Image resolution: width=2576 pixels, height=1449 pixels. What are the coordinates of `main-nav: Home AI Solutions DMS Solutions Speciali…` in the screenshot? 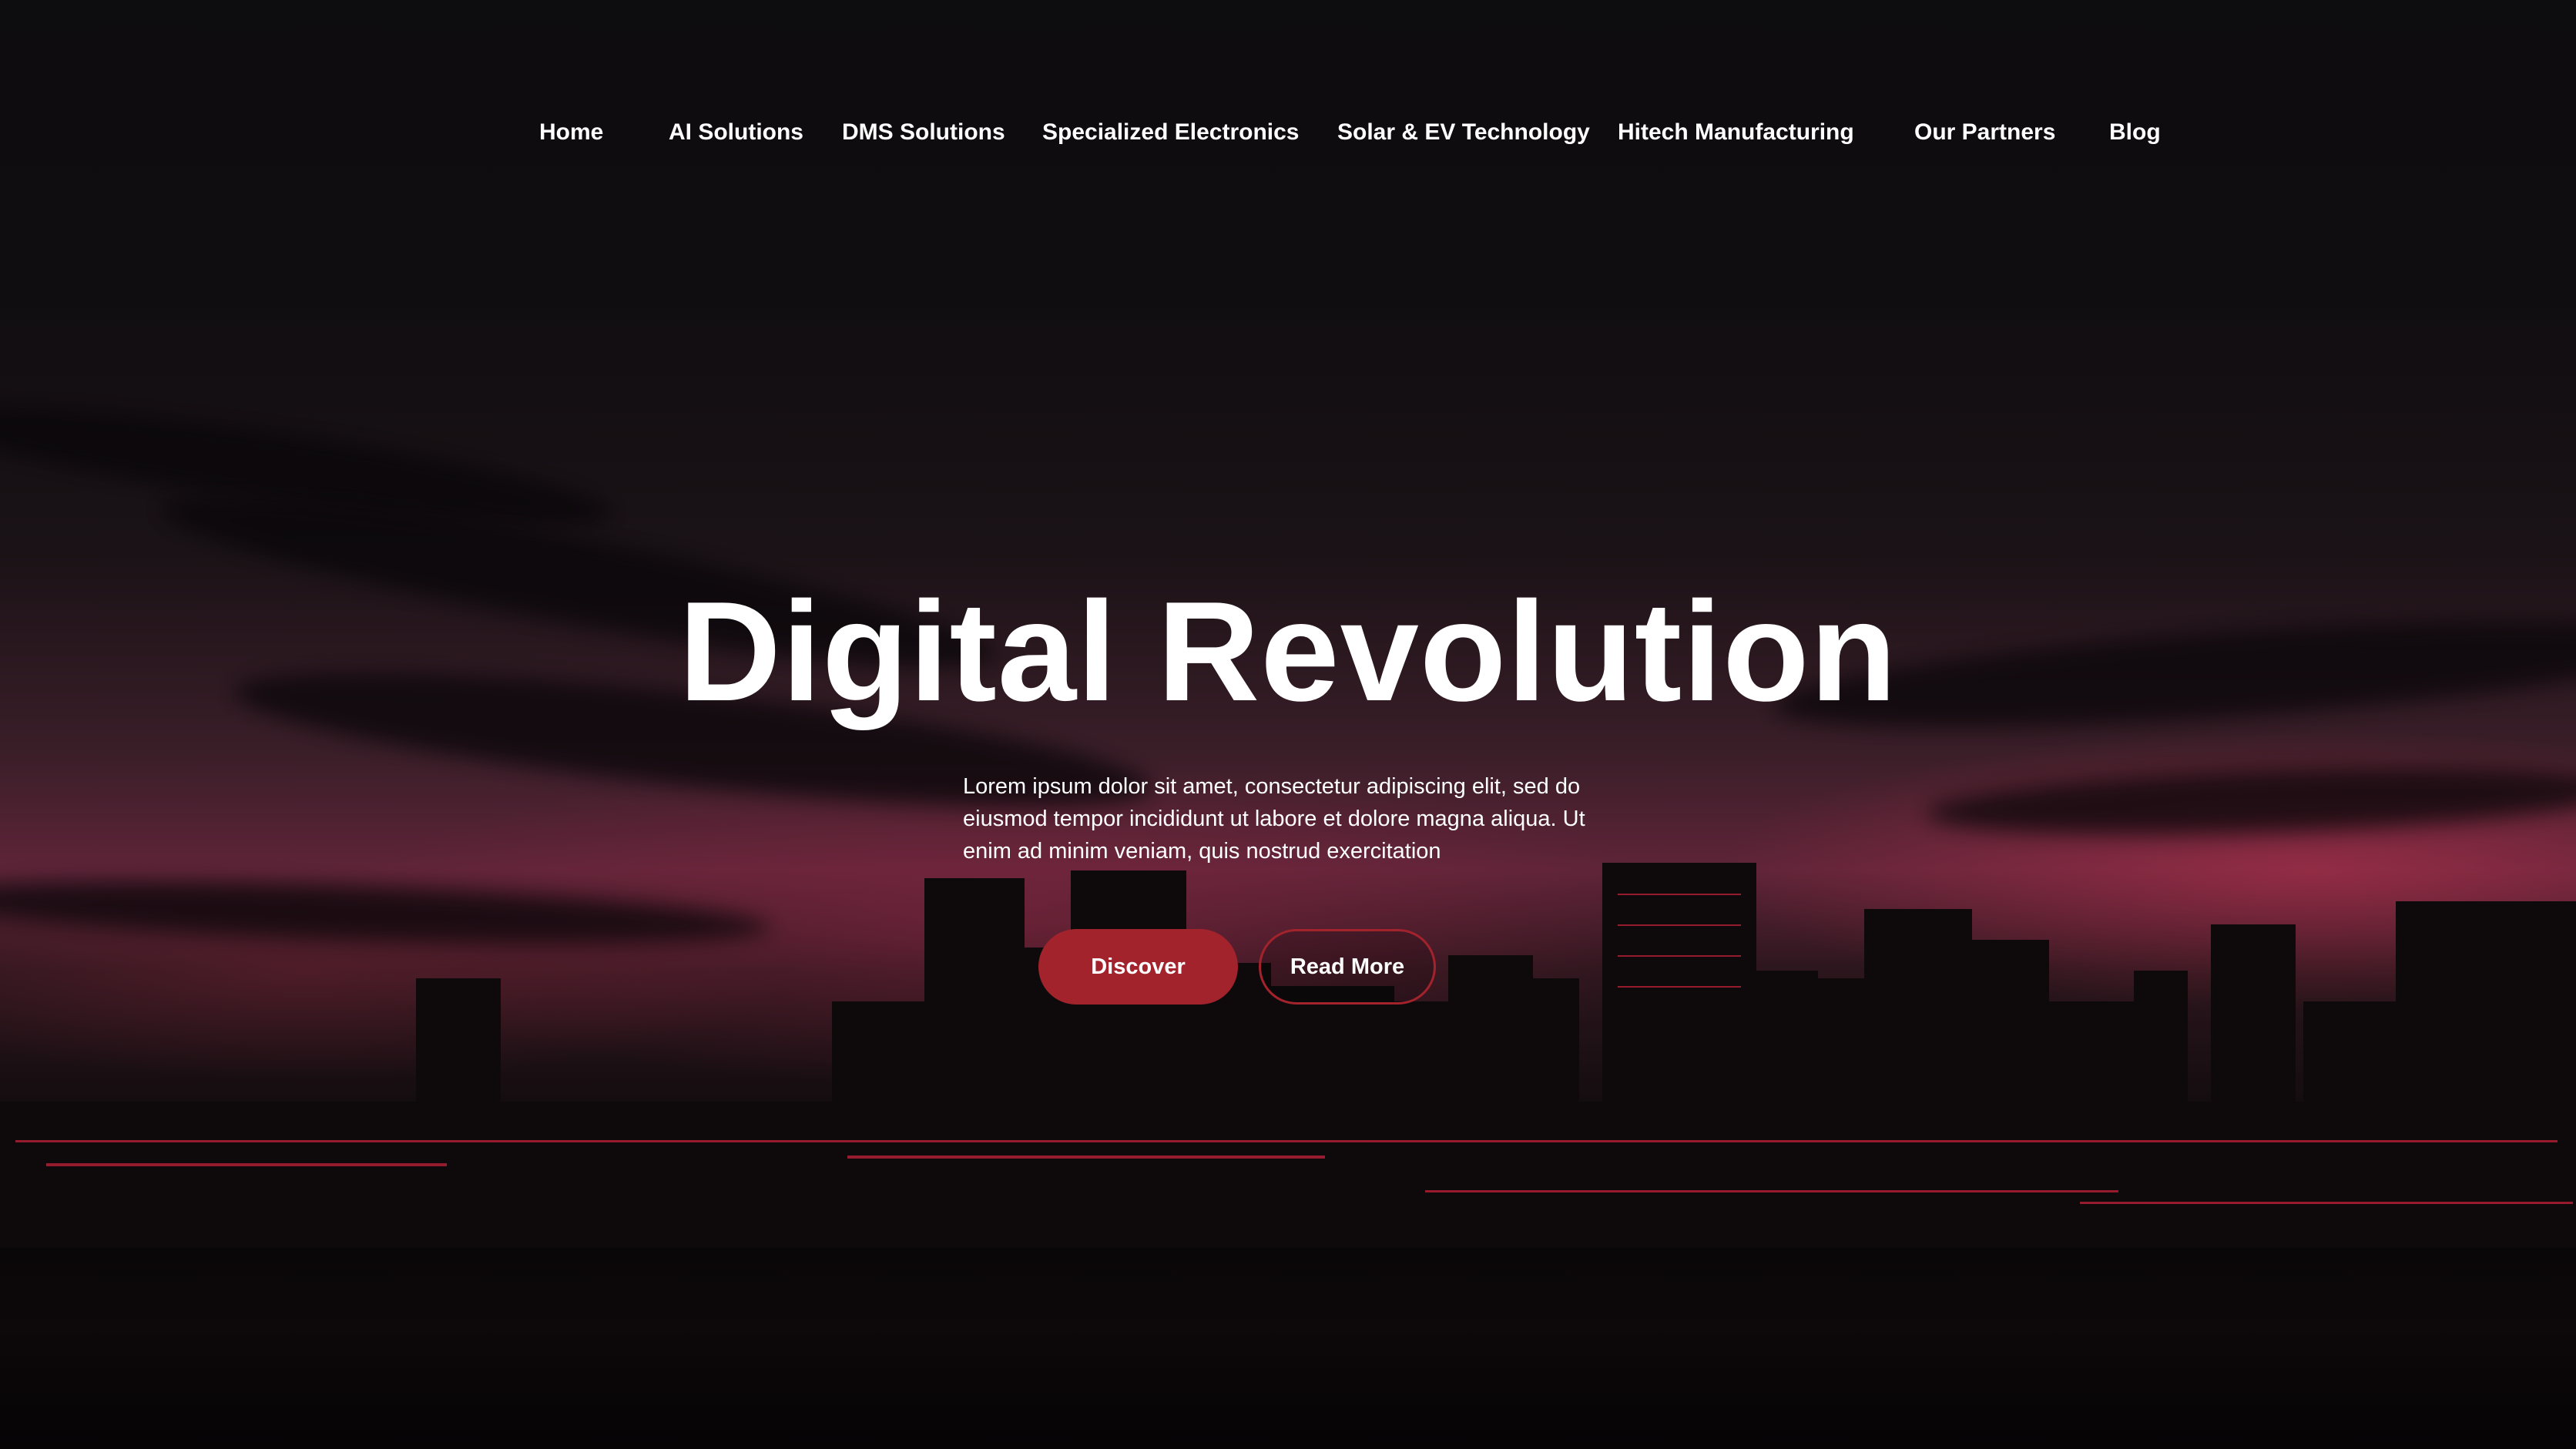 It's located at (1288, 132).